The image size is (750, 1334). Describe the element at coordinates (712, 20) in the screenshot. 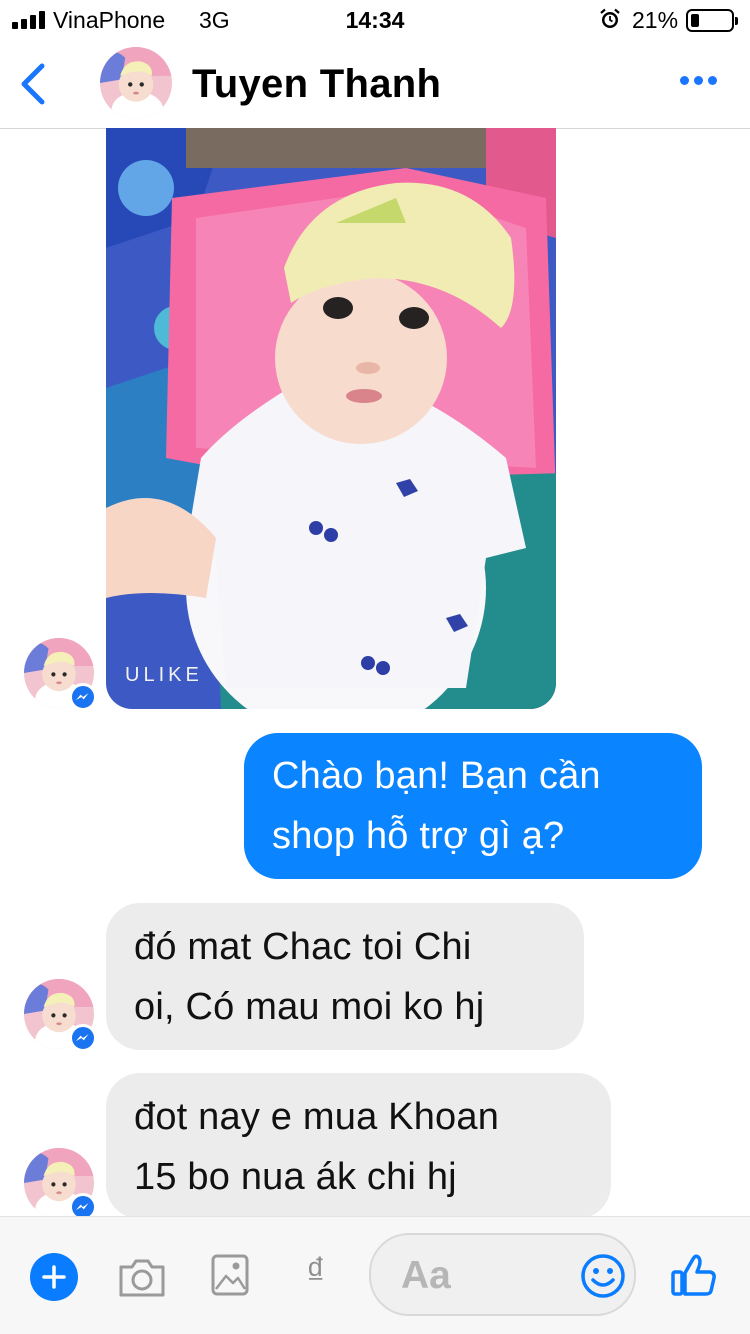

I see `battery-icon` at that location.